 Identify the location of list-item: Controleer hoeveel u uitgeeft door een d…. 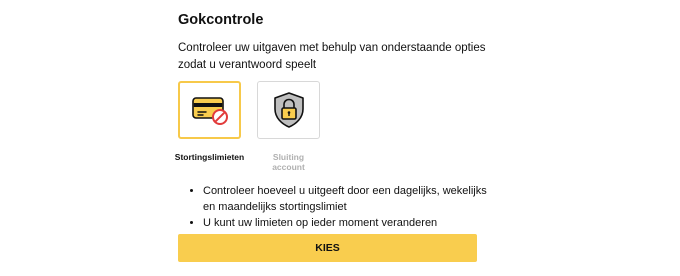
(345, 199).